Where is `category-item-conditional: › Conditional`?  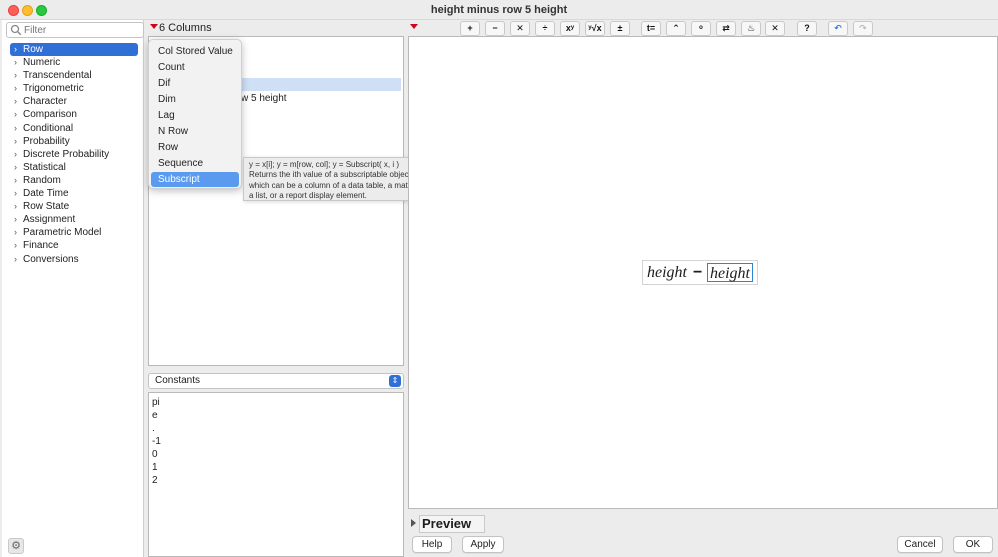
category-item-conditional: › Conditional is located at coordinates (74, 128).